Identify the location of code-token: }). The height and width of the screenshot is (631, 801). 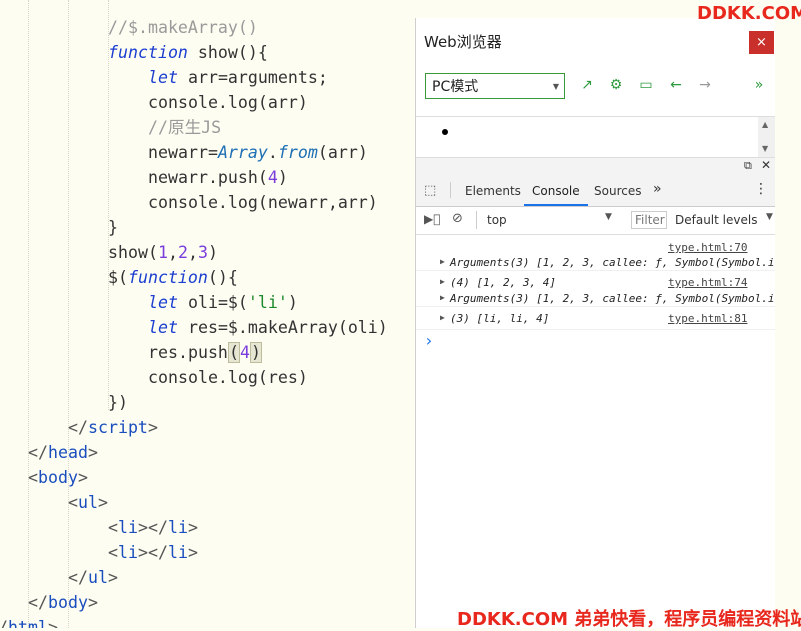
(118, 402).